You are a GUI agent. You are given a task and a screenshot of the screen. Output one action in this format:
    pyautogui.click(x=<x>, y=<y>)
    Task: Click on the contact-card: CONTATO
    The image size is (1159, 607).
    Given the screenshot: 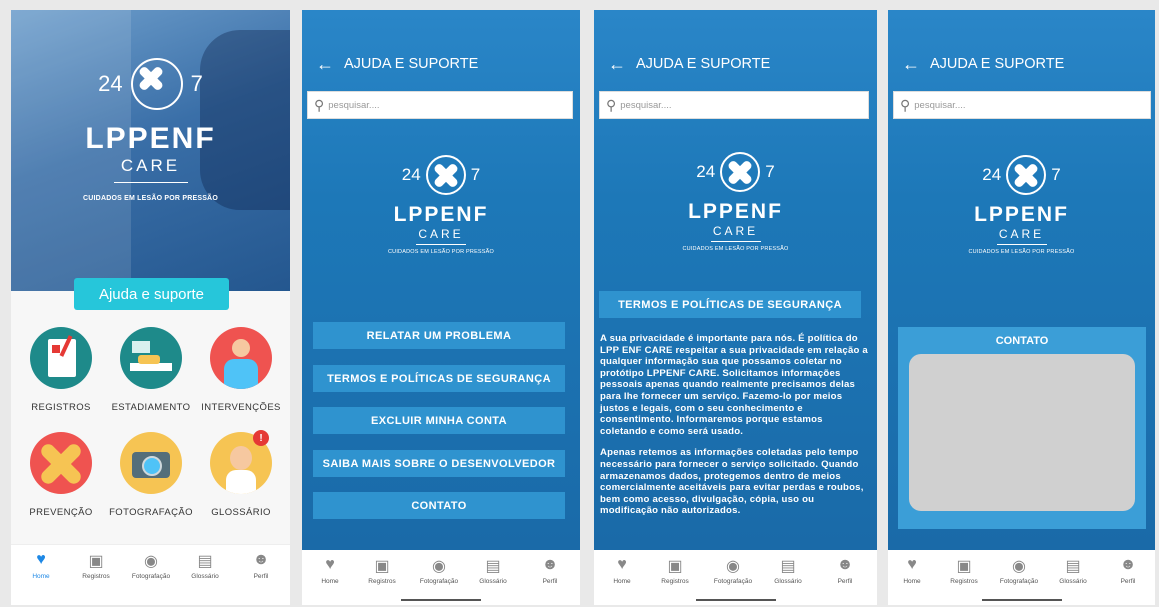 What is the action you would take?
    pyautogui.click(x=1022, y=428)
    